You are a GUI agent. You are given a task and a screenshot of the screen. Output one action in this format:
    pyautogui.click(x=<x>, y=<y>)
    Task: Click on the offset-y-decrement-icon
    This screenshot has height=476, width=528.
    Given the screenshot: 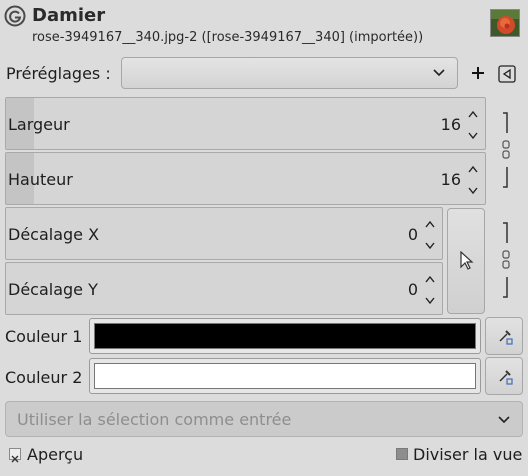 What is the action you would take?
    pyautogui.click(x=430, y=299)
    